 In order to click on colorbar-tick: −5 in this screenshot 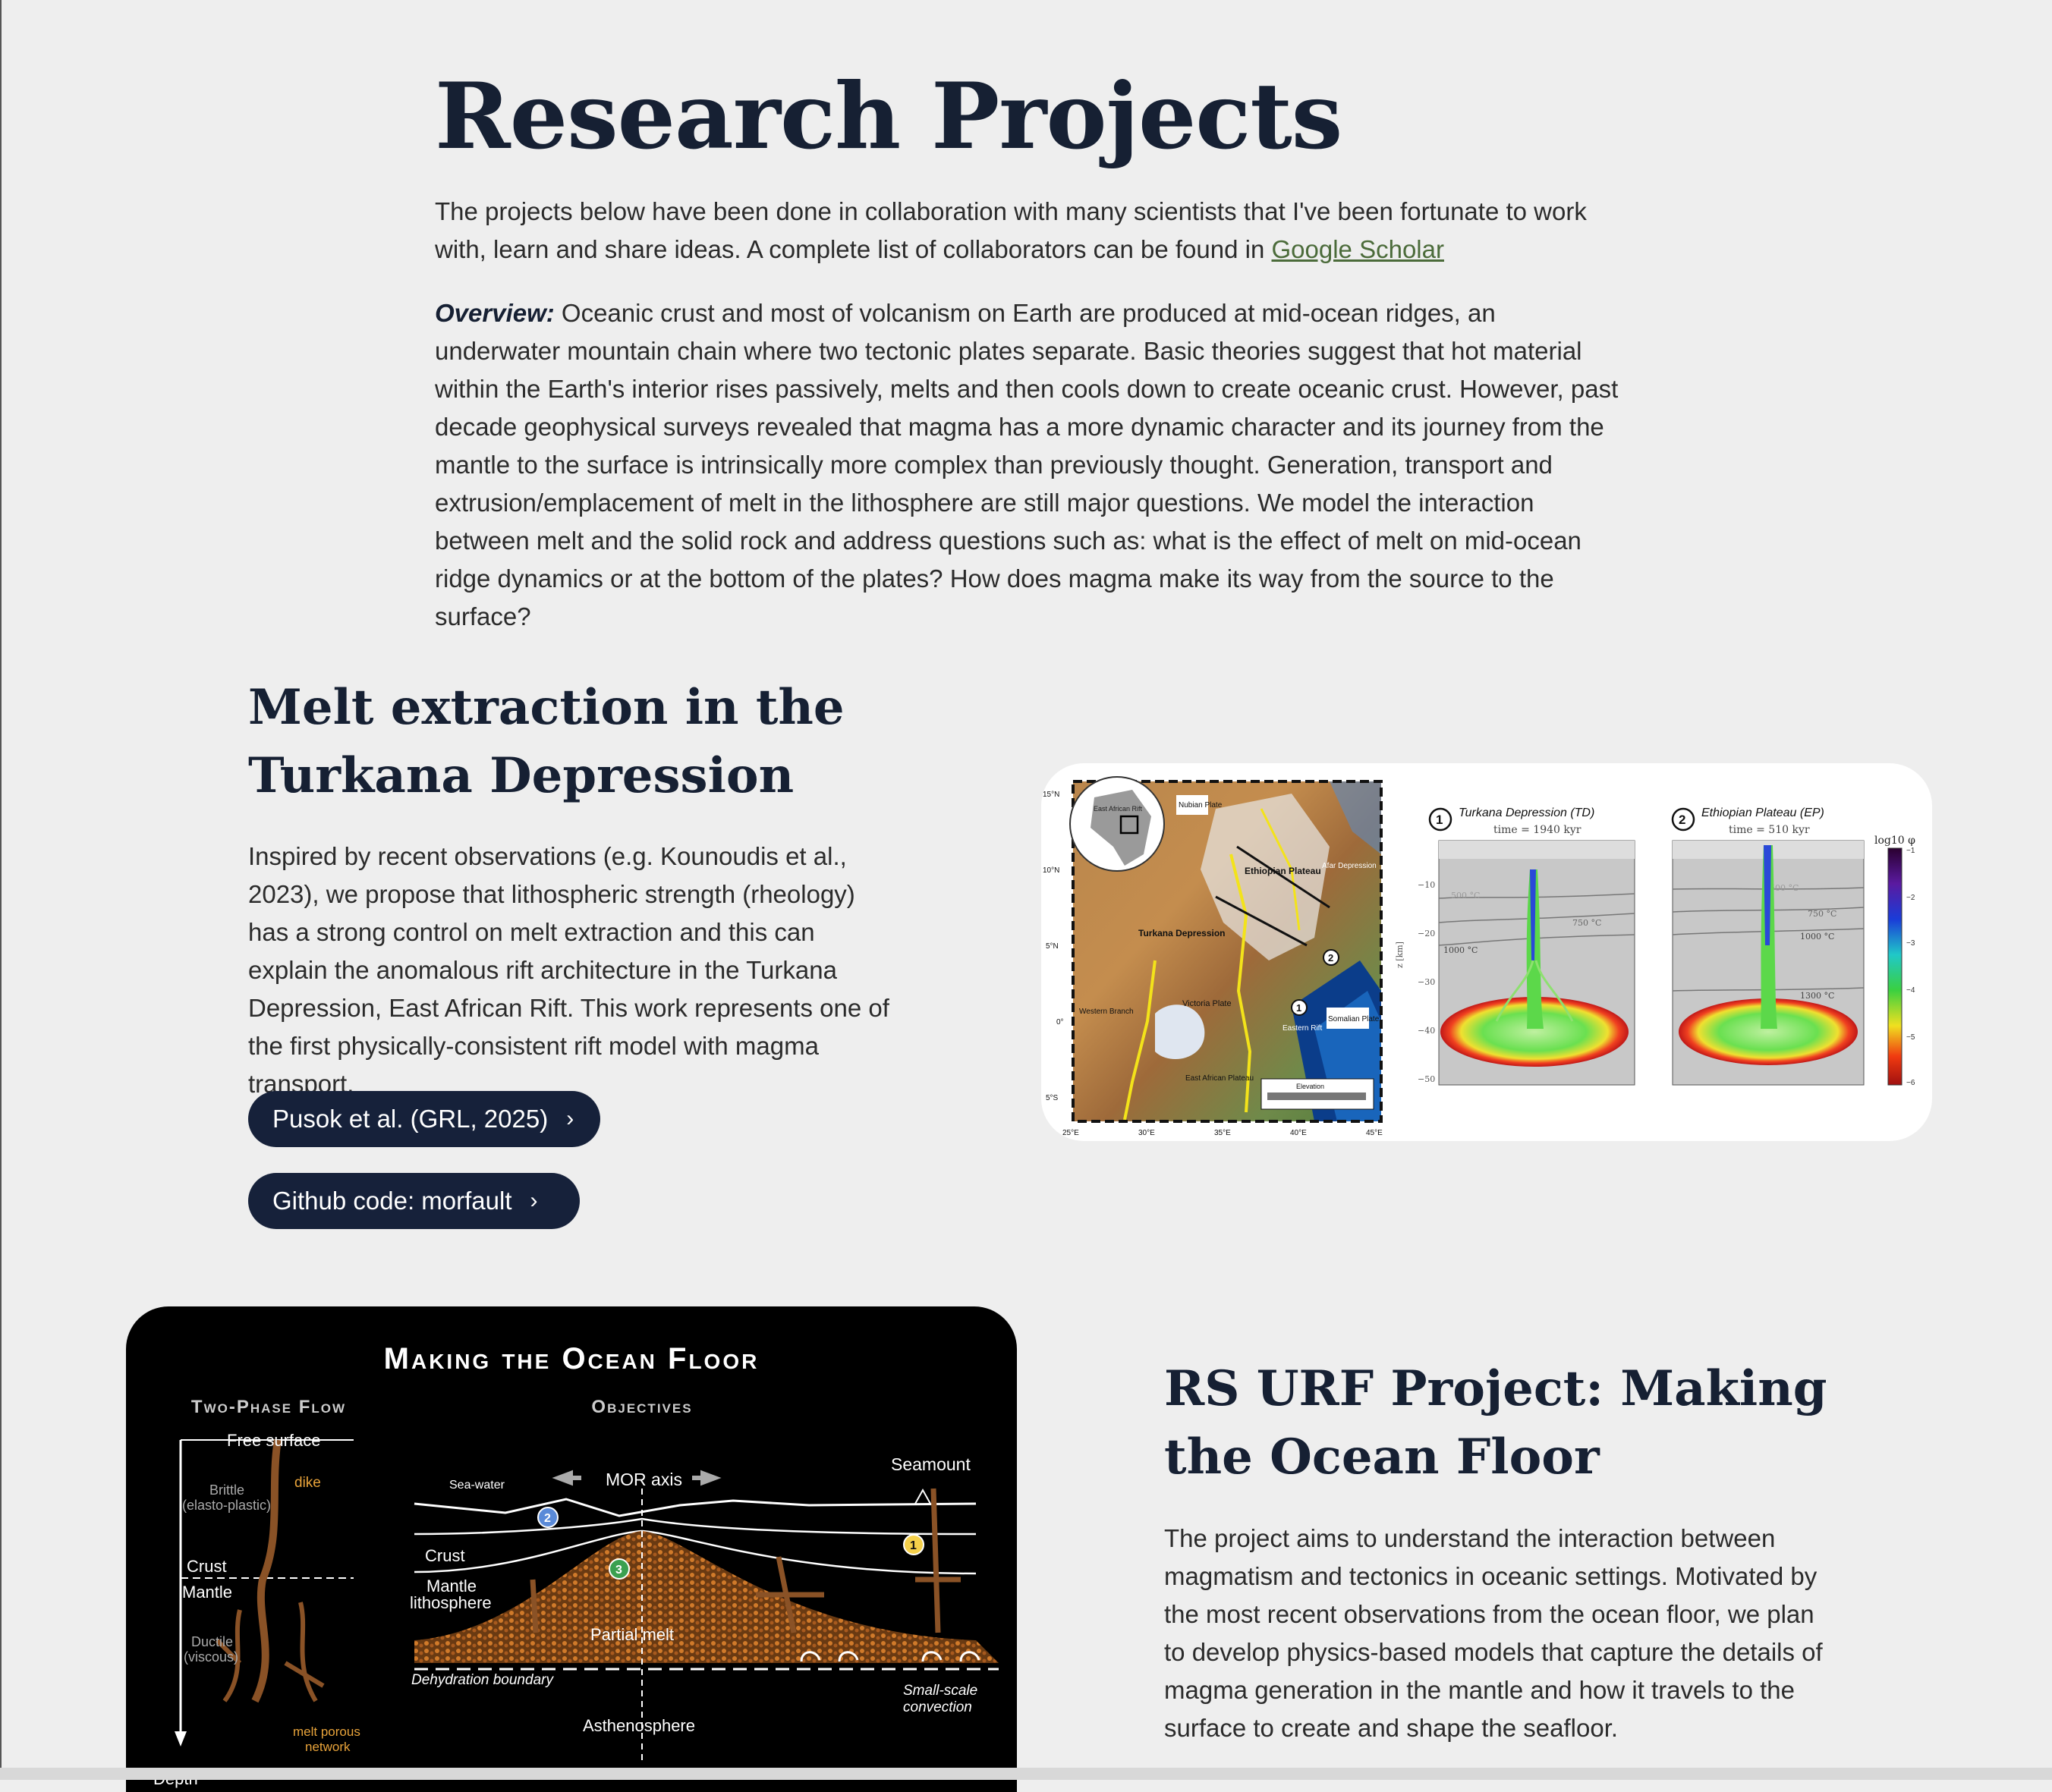, I will do `click(1910, 1038)`.